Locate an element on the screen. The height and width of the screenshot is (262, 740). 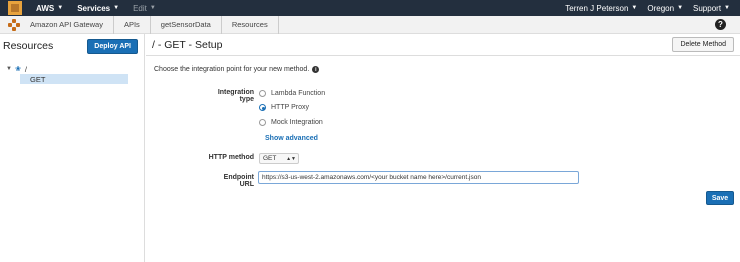
region-menu-label: Oregon is located at coordinates (661, 8).